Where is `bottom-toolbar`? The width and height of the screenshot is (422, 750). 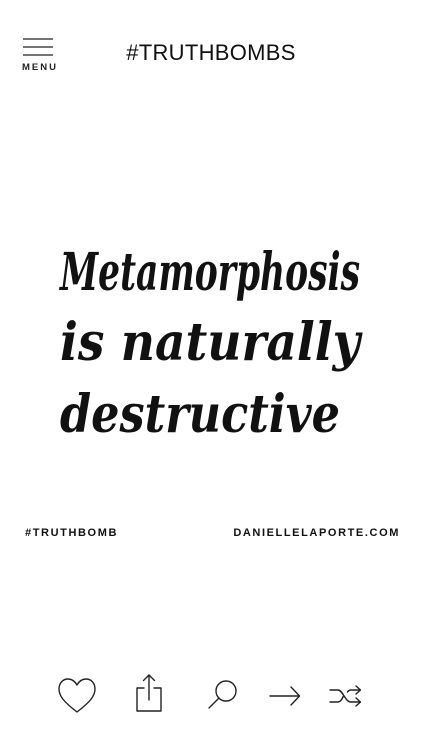
bottom-toolbar is located at coordinates (211, 700).